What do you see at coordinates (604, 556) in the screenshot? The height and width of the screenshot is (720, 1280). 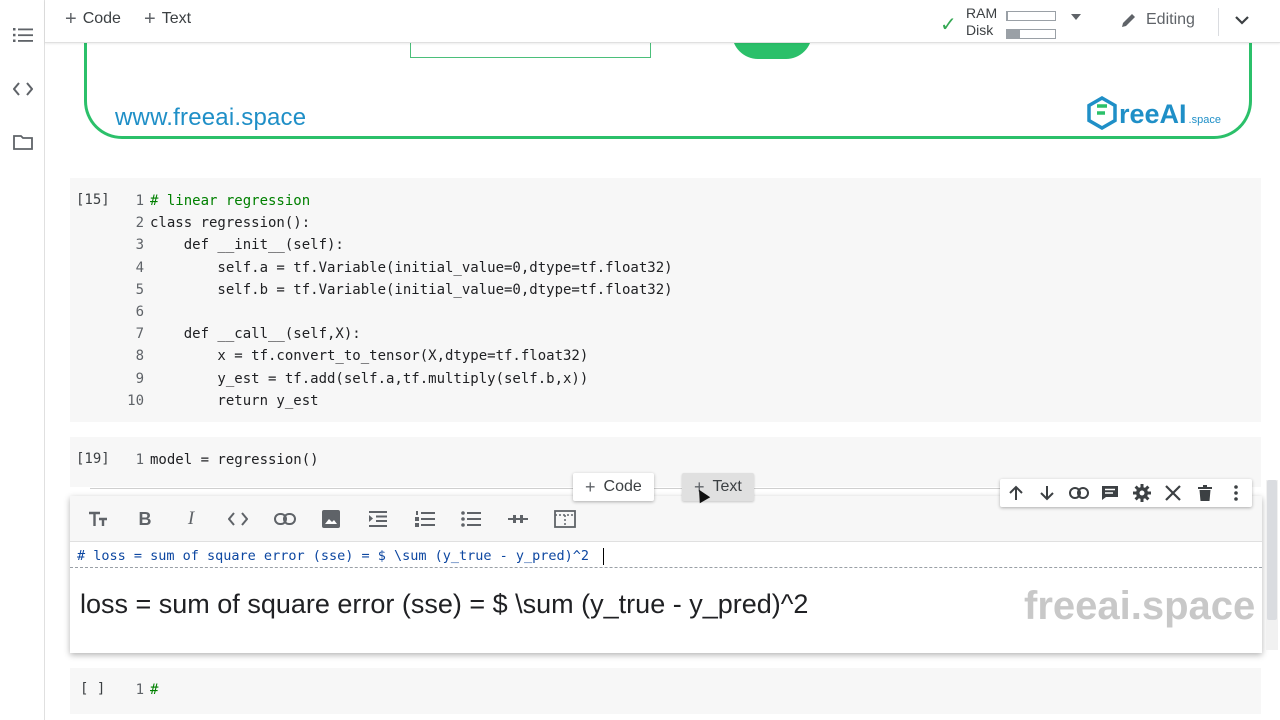 I see `text-caret` at bounding box center [604, 556].